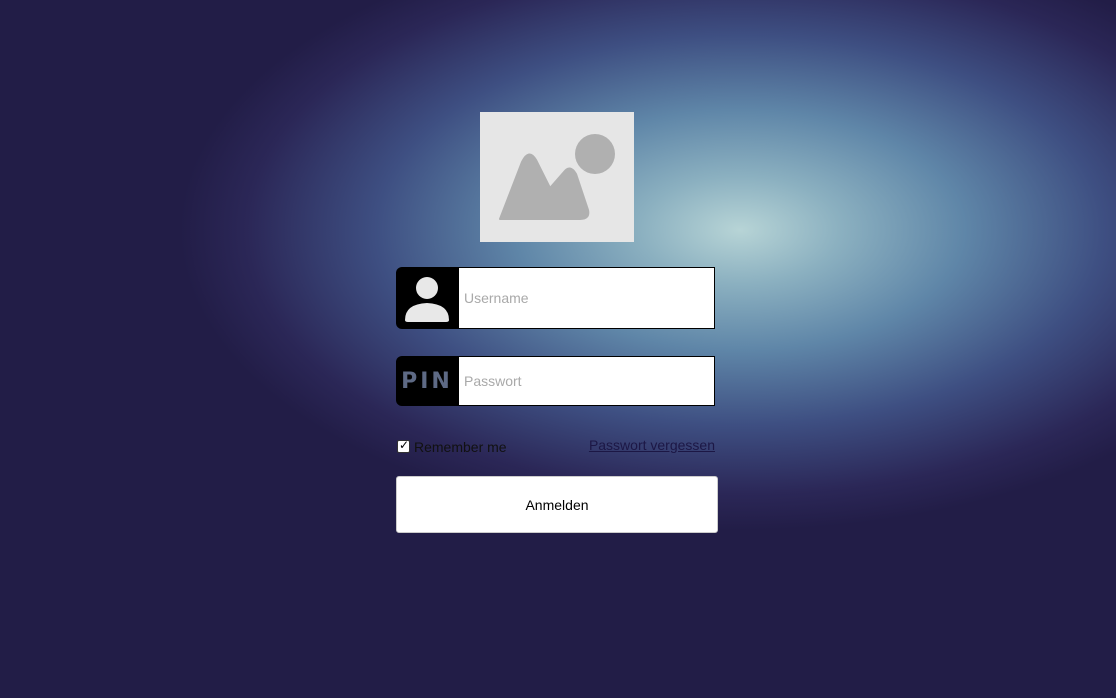  I want to click on pin-icon: PIN, so click(427, 381).